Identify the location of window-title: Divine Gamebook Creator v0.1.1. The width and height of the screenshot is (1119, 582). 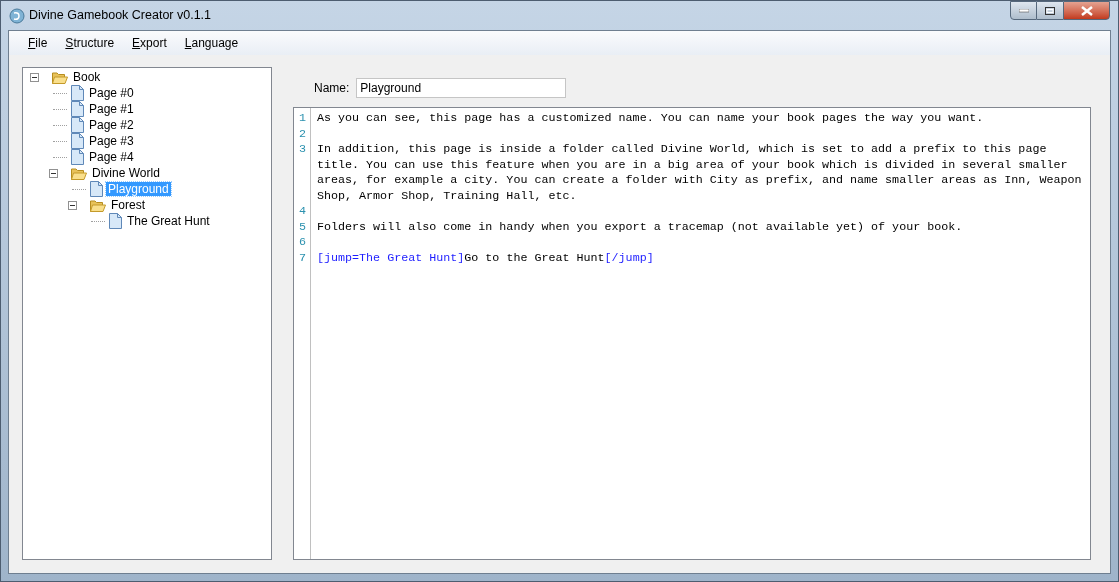
(120, 16).